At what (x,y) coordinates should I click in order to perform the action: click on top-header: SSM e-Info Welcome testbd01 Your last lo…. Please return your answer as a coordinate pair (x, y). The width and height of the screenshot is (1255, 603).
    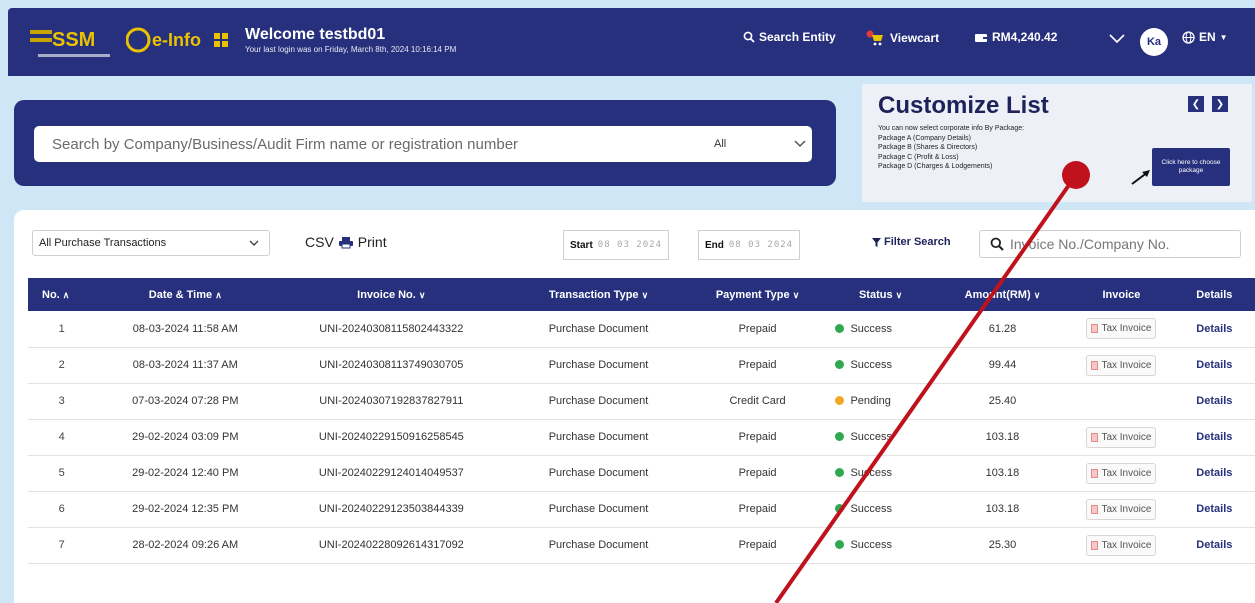
    Looking at the image, I should click on (631, 42).